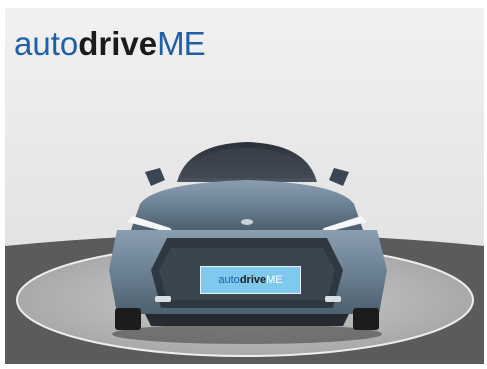  What do you see at coordinates (274, 280) in the screenshot?
I see `plate-part-me: ME` at bounding box center [274, 280].